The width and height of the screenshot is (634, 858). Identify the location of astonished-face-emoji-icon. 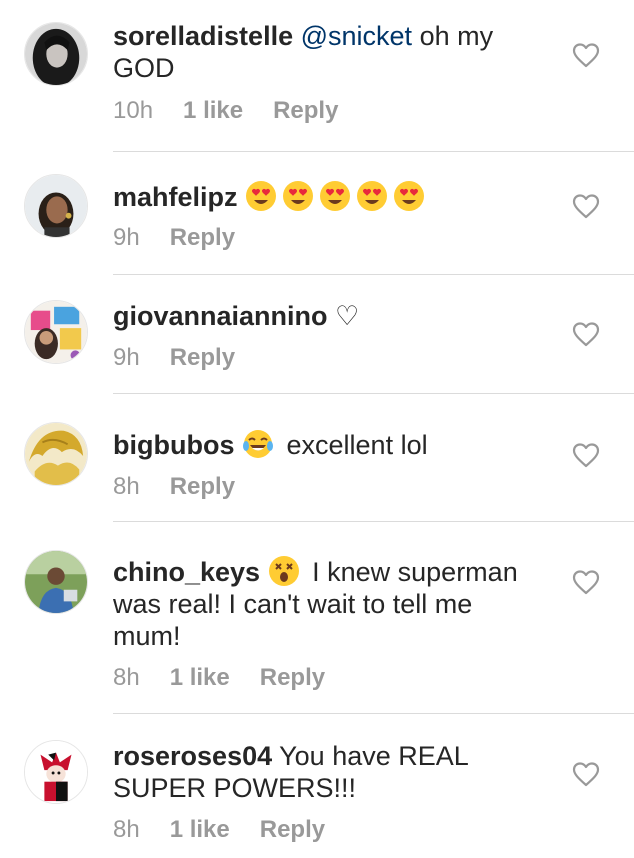
(284, 571).